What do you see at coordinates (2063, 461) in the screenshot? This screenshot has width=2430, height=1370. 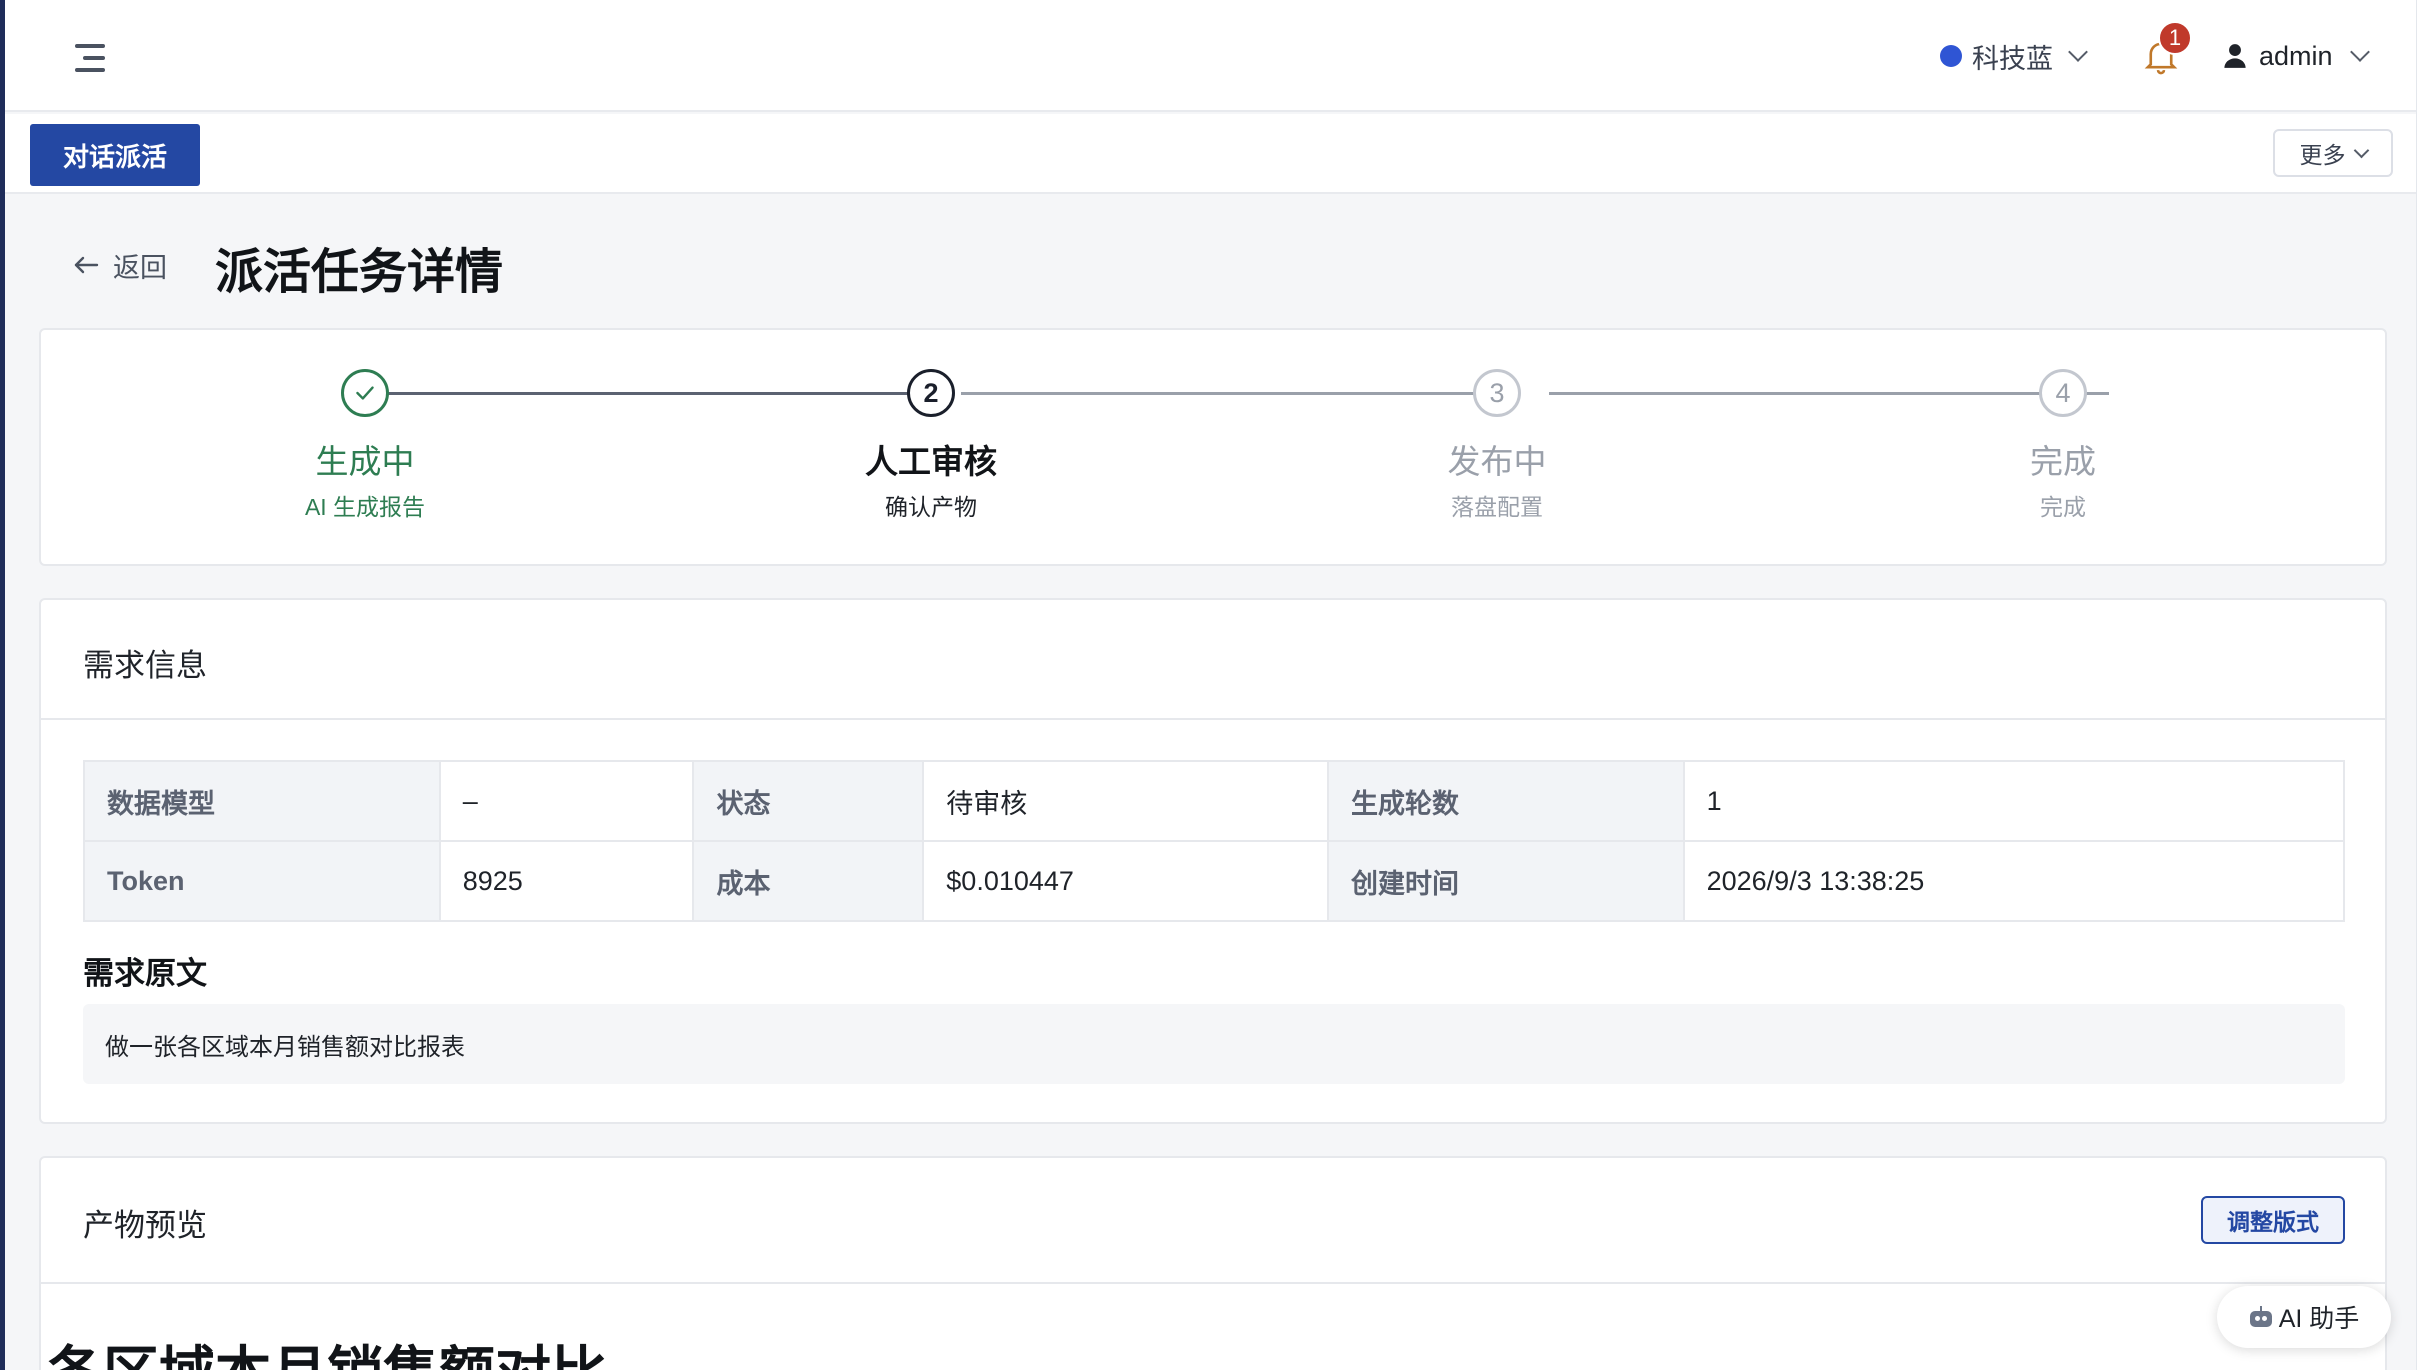 I see `step-title: 完成` at bounding box center [2063, 461].